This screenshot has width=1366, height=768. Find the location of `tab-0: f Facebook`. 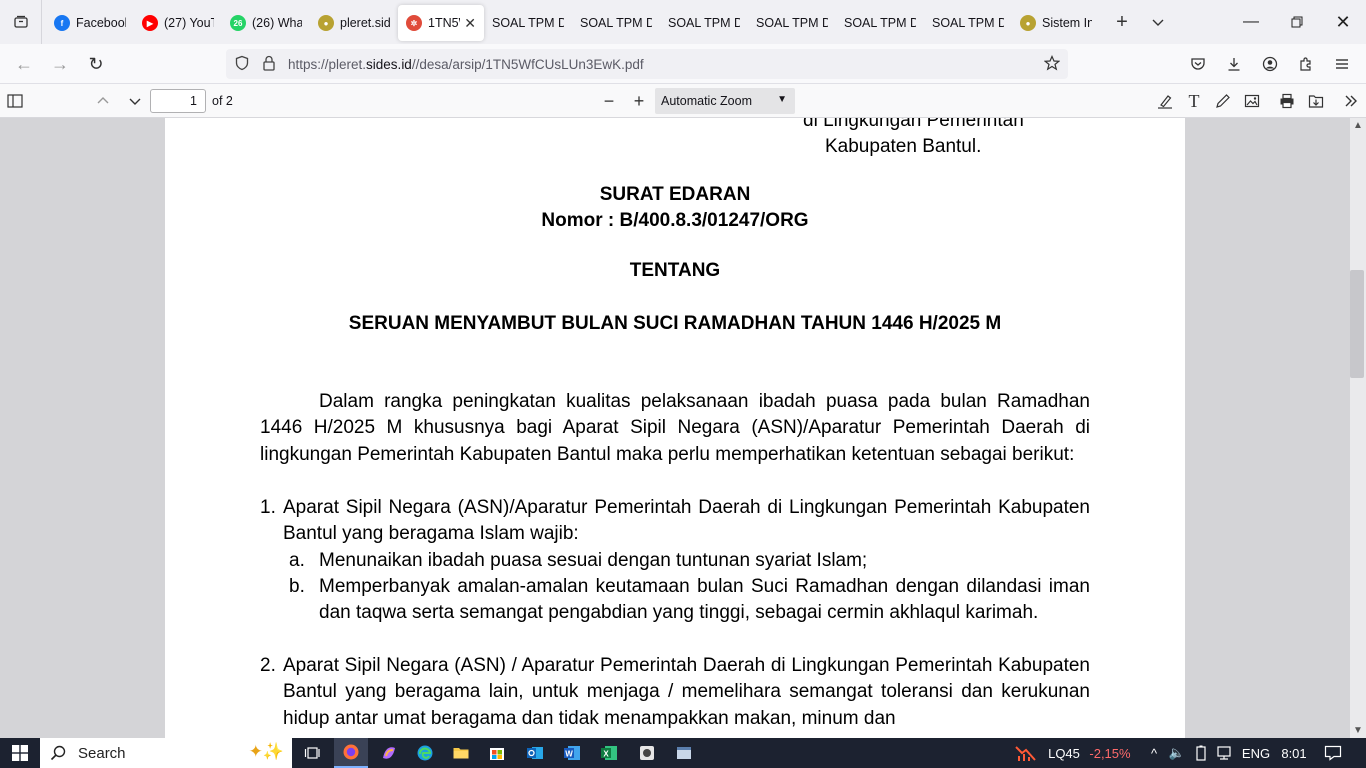

tab-0: f Facebook is located at coordinates (90, 23).